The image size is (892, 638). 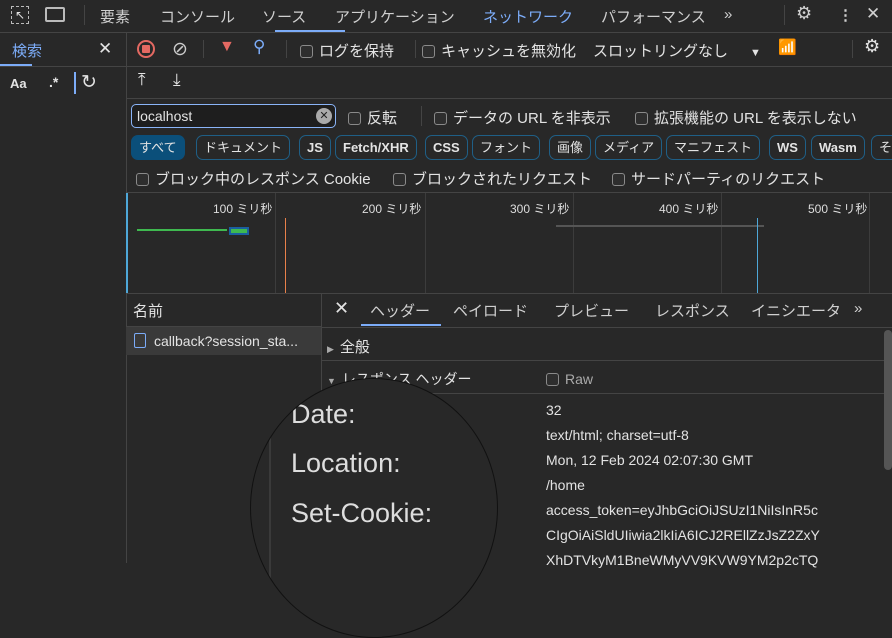 What do you see at coordinates (873, 14) in the screenshot?
I see `close-devtools-icon: ✕` at bounding box center [873, 14].